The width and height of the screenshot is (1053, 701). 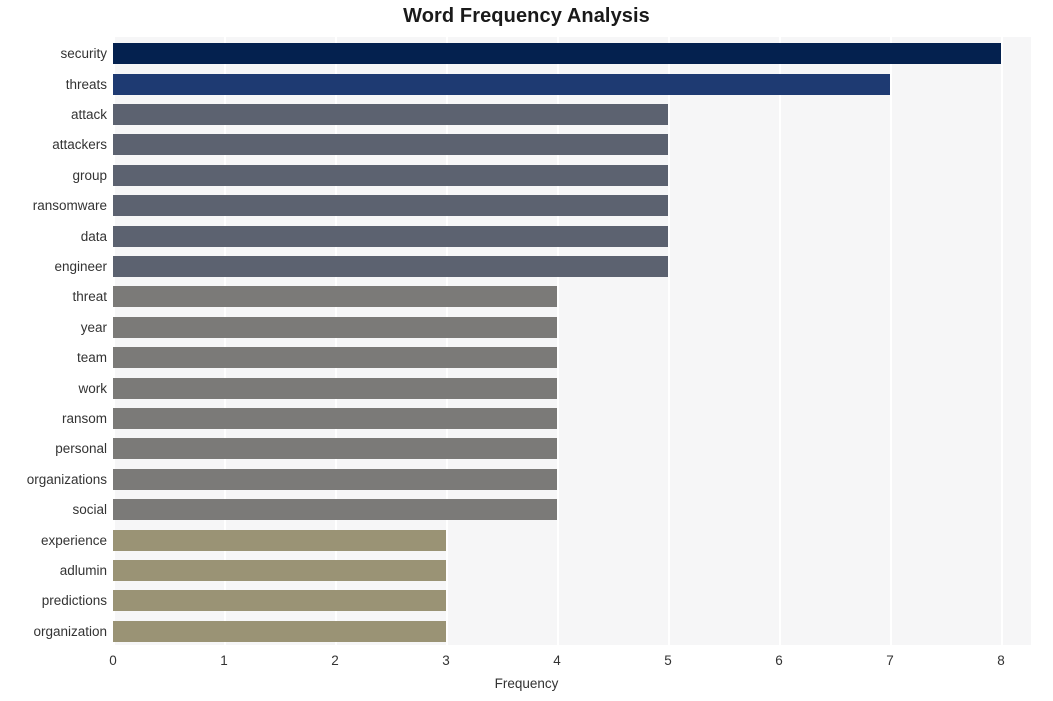 What do you see at coordinates (335, 660) in the screenshot?
I see `x-axis-tick-label: 2` at bounding box center [335, 660].